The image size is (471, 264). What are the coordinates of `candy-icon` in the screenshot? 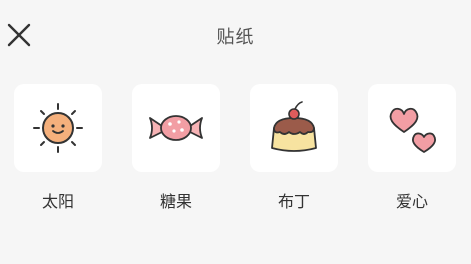 It's located at (176, 128).